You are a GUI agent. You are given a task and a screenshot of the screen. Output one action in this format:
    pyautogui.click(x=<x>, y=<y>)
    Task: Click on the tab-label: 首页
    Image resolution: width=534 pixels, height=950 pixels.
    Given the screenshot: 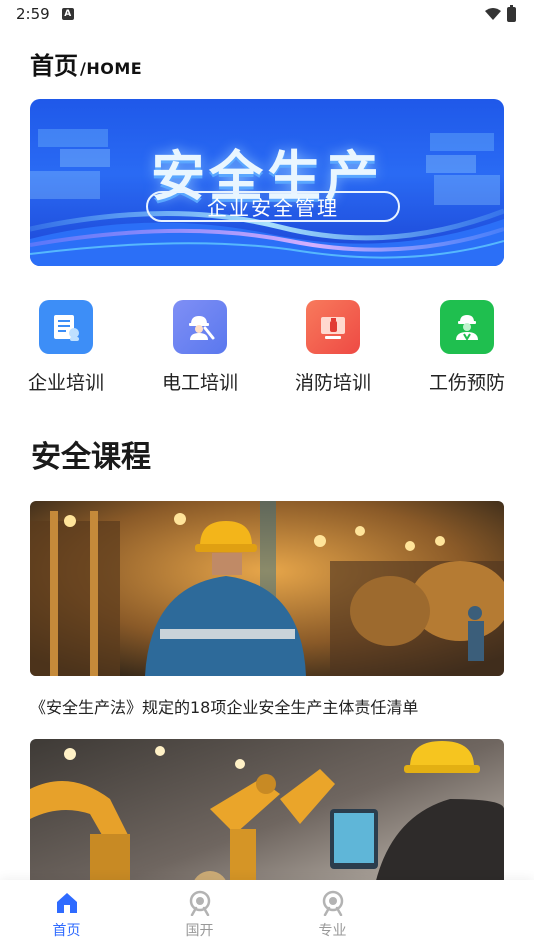 What is the action you would take?
    pyautogui.click(x=66, y=931)
    